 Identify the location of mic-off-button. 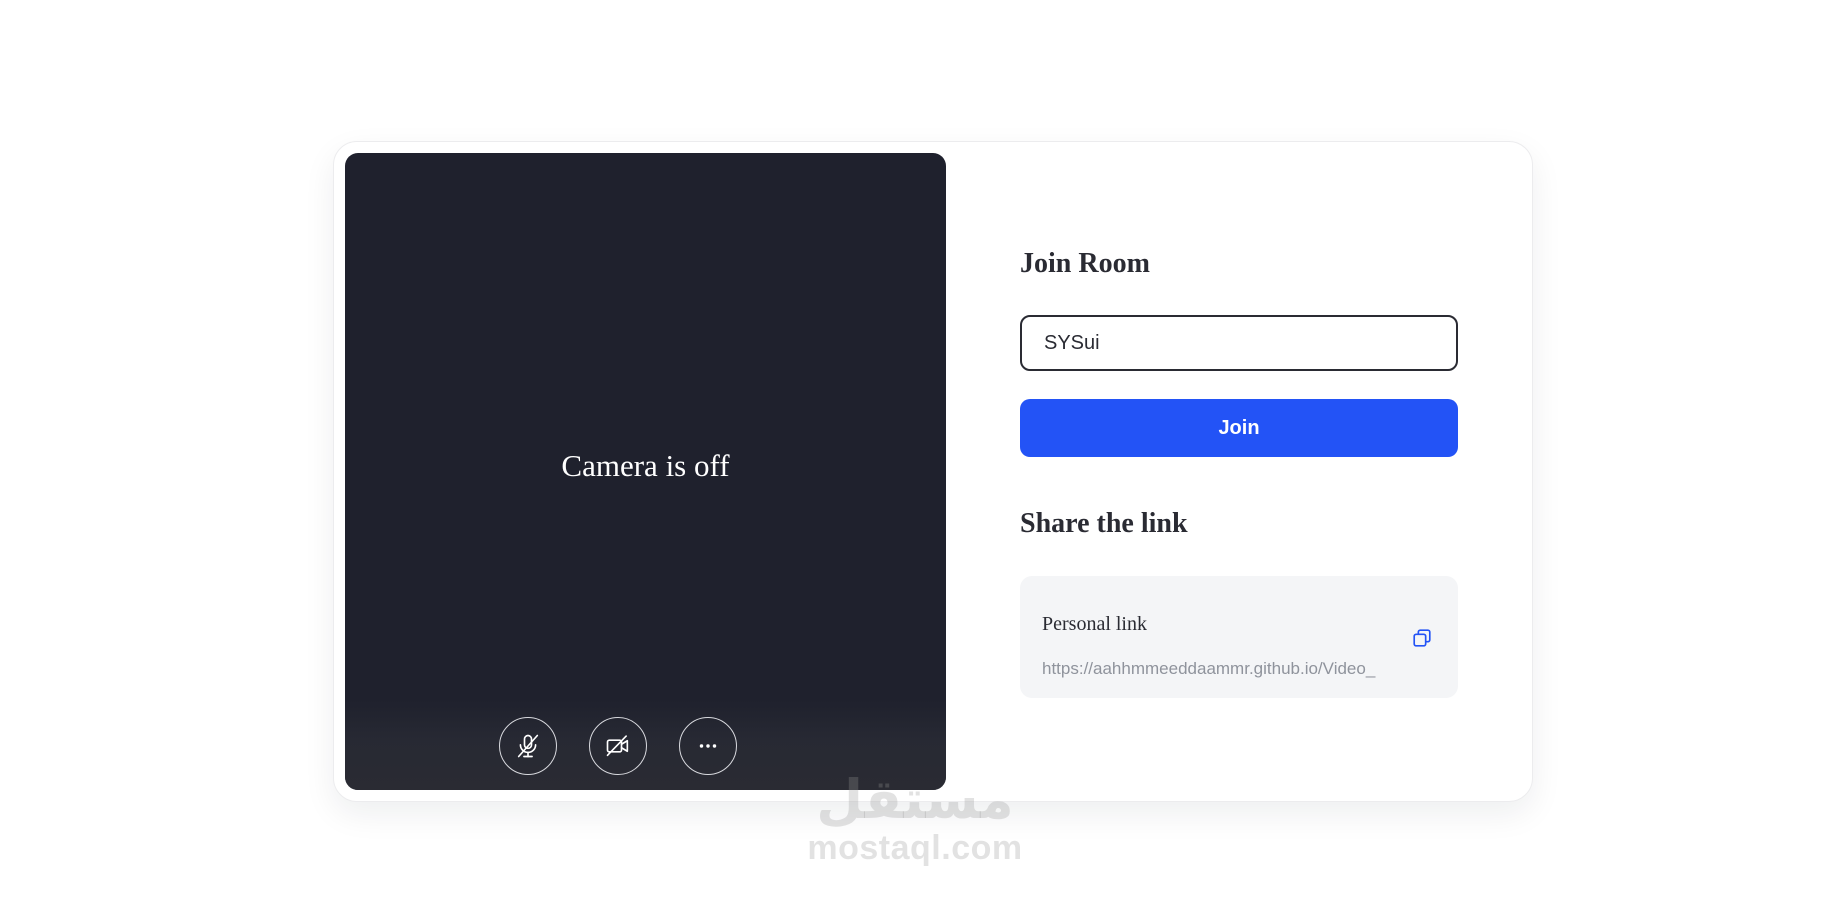
(528, 746).